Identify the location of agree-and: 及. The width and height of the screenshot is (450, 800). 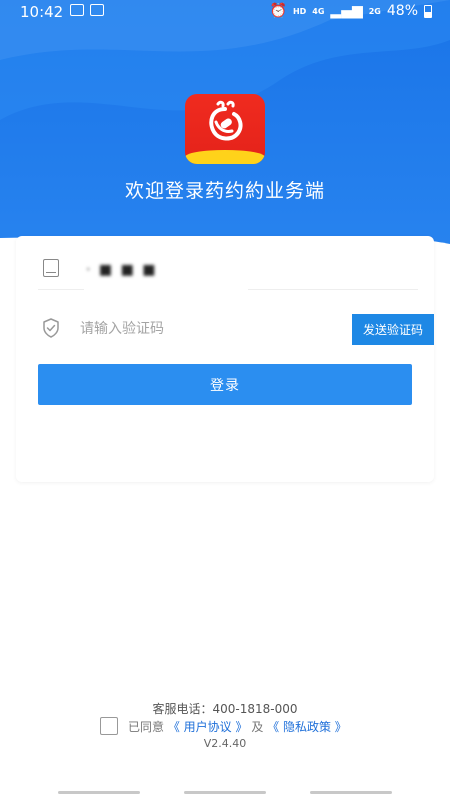
(257, 727).